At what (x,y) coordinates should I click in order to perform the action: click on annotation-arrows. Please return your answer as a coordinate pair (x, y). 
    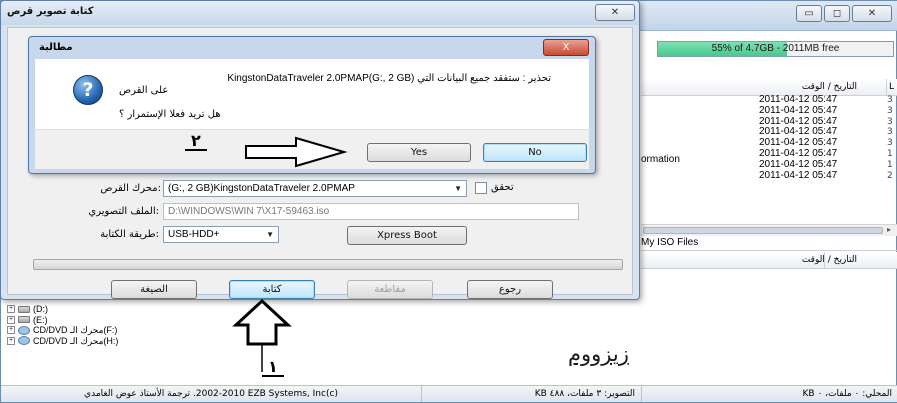
    Looking at the image, I should click on (290, 254).